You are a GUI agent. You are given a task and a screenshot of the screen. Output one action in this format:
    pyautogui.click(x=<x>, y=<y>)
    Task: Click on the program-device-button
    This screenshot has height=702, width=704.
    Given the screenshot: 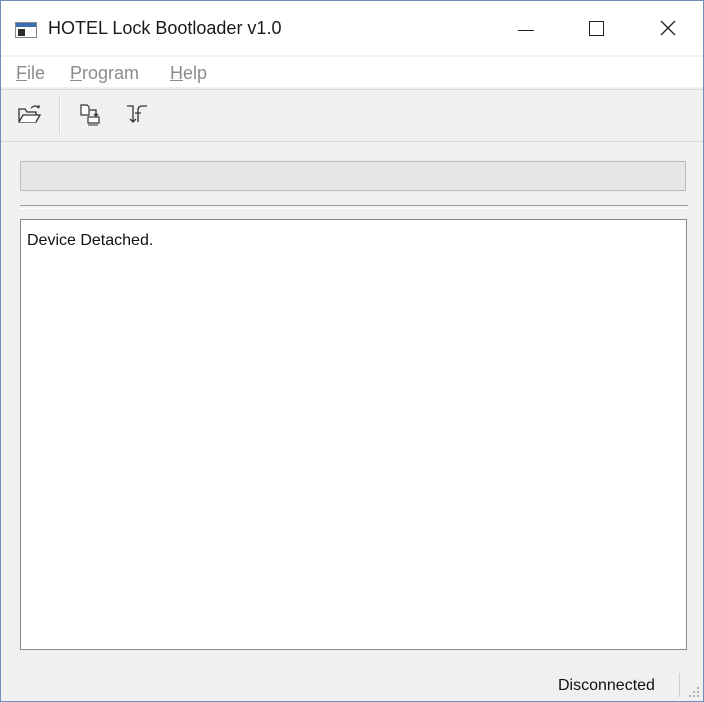 What is the action you would take?
    pyautogui.click(x=90, y=114)
    